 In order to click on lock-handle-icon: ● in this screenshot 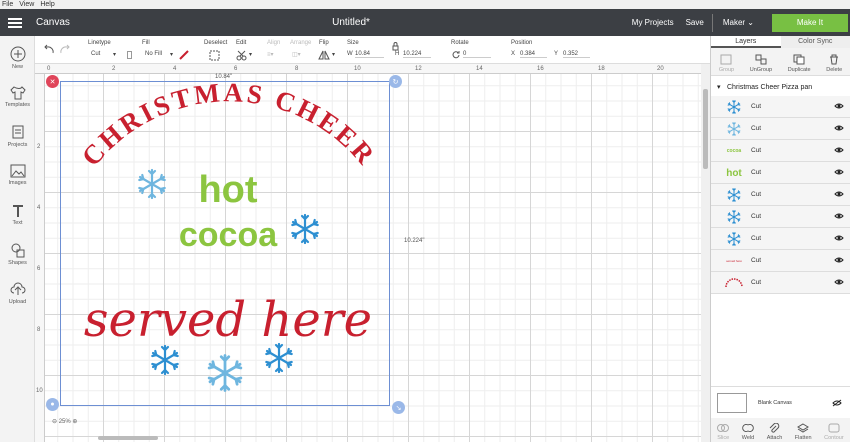, I will do `click(52, 404)`.